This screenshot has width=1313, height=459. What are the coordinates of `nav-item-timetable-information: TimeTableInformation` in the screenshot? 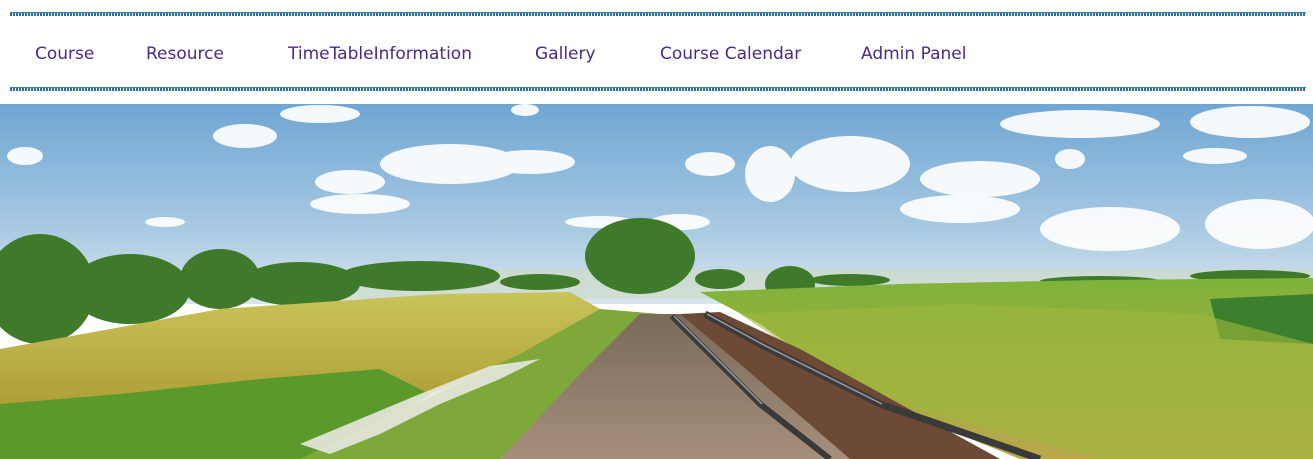 It's located at (380, 54).